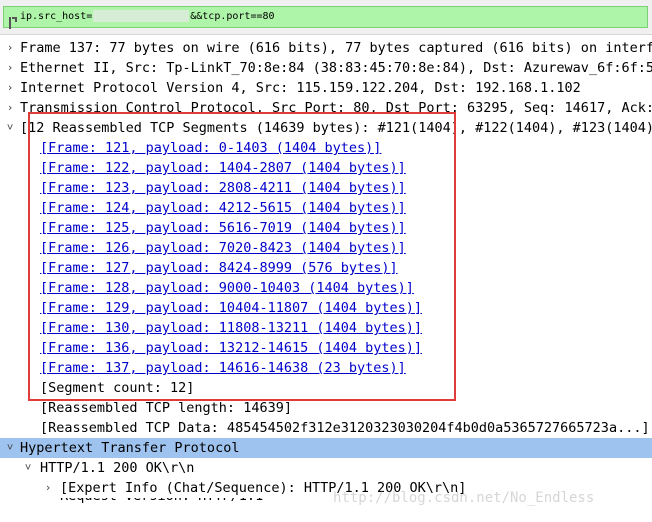 This screenshot has height=522, width=652. Describe the element at coordinates (326, 468) in the screenshot. I see `tree-row-http-status: ˅ HTTP/1.1 200 OK\r\n` at that location.